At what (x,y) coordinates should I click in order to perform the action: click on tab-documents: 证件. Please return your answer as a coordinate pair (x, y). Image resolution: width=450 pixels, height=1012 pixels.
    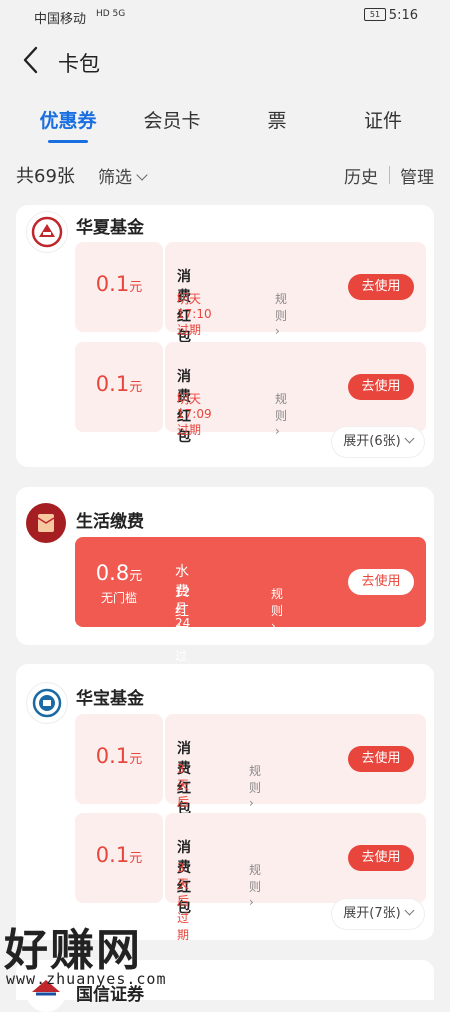
    Looking at the image, I should click on (383, 119).